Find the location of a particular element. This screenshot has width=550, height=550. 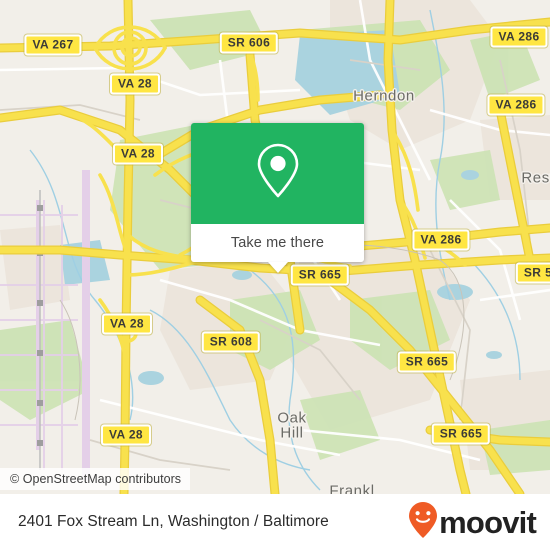

destination-popup-card: Take me there is located at coordinates (277, 198).